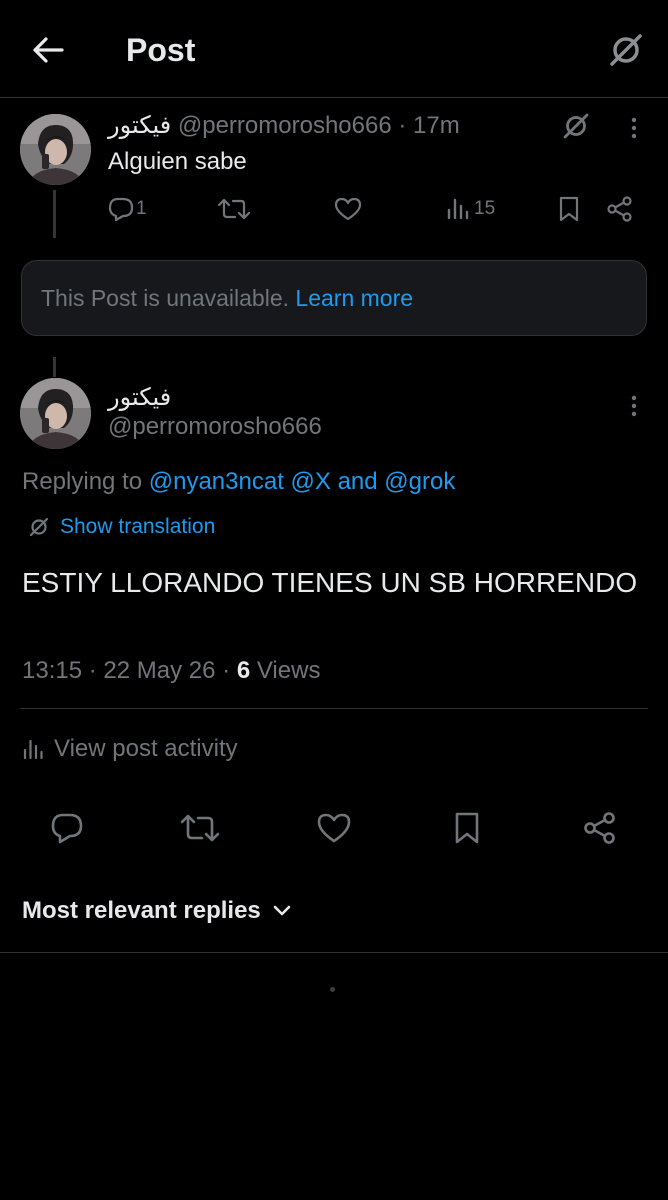  I want to click on replying-handles: @nyan3ncat @X and @grok, so click(302, 481).